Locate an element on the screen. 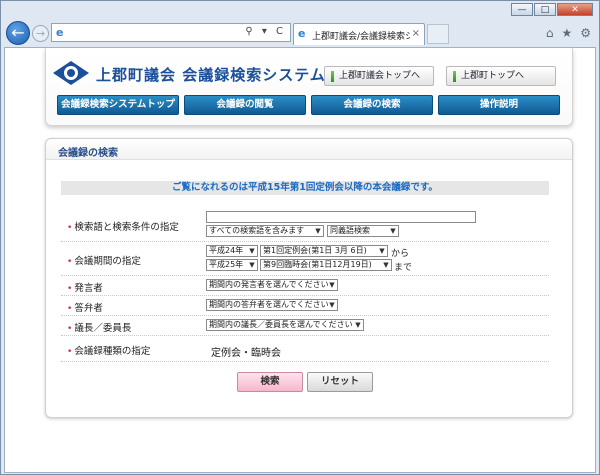  town-top-link: 上郡町トップへ is located at coordinates (501, 76).